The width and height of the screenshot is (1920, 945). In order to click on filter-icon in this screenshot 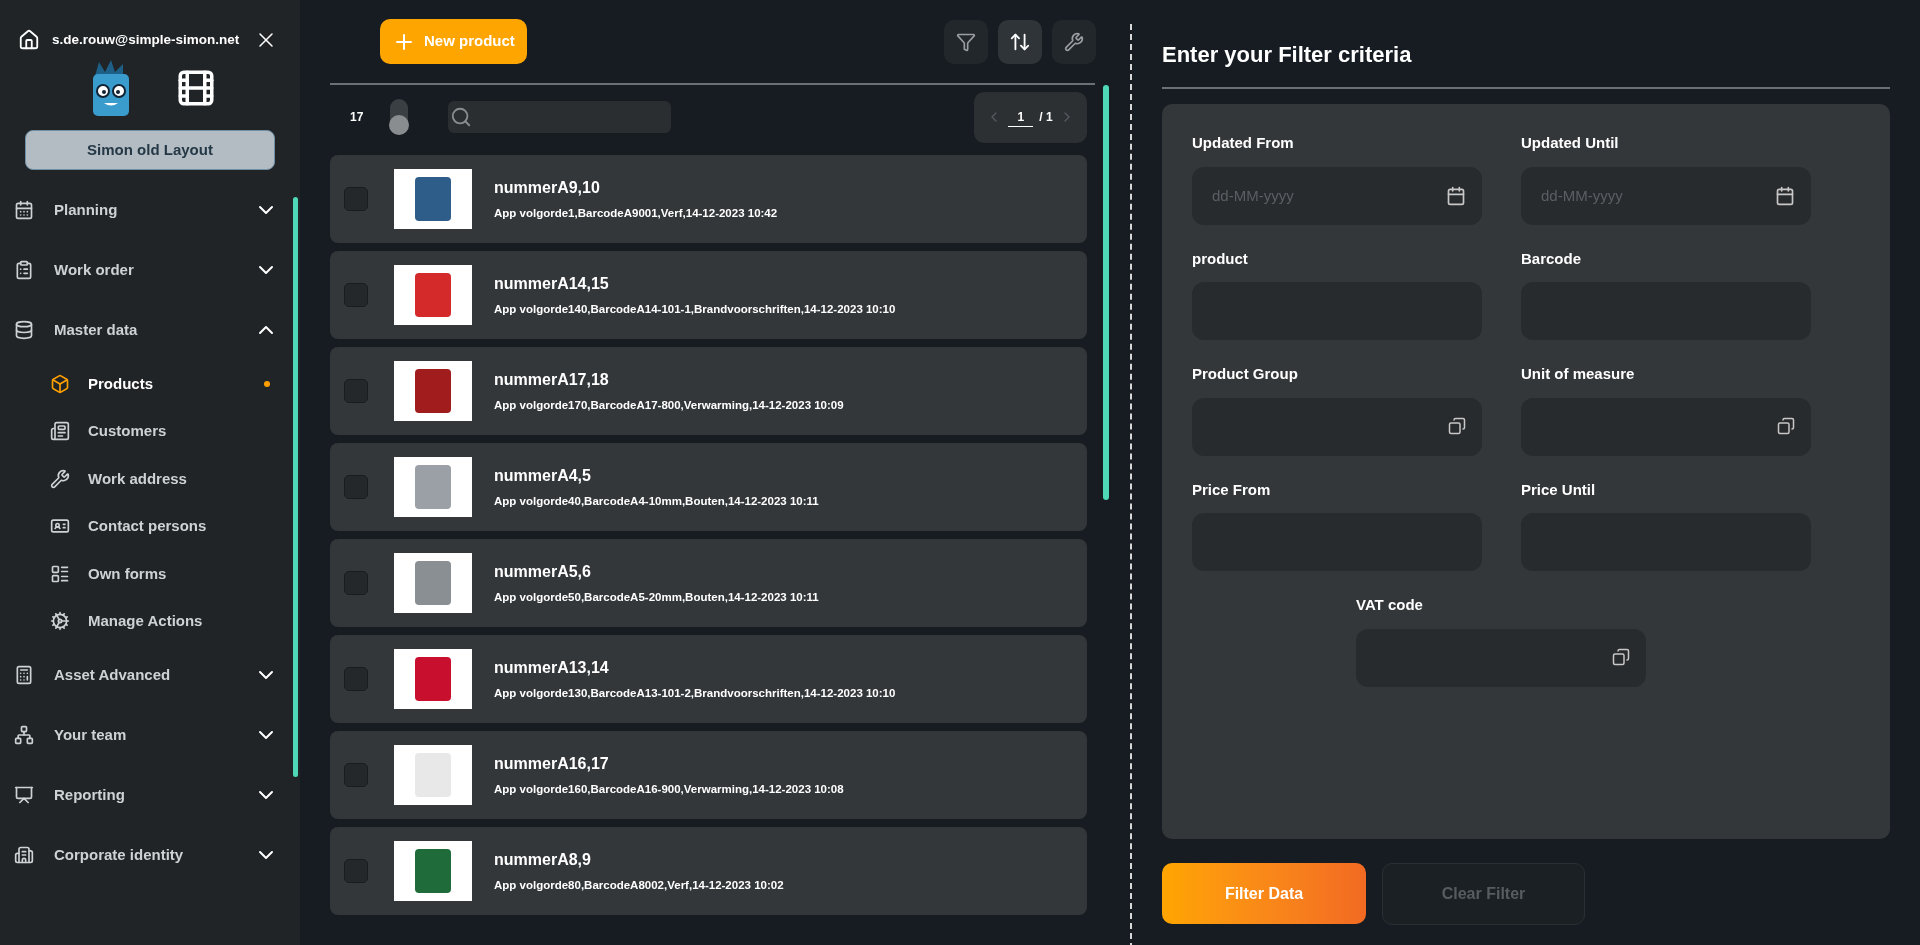, I will do `click(966, 41)`.